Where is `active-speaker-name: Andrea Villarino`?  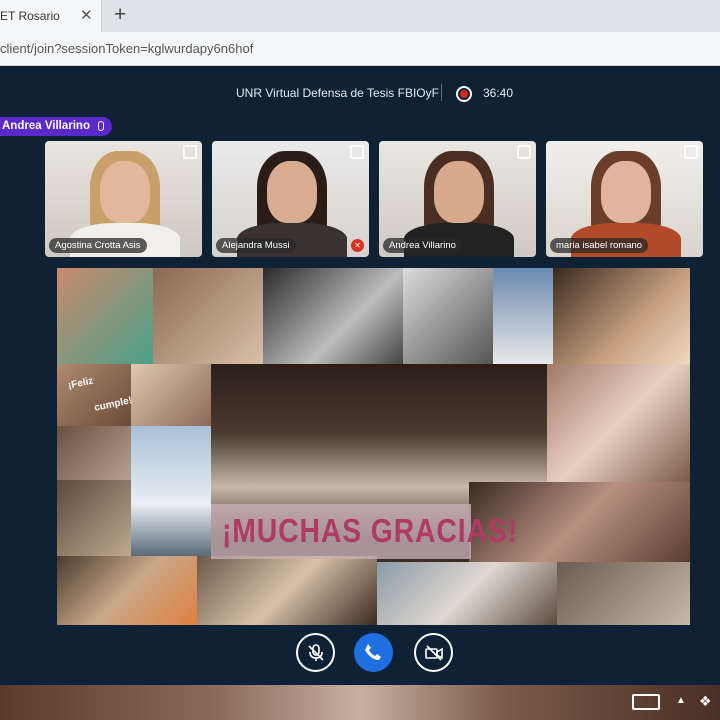
active-speaker-name: Andrea Villarino is located at coordinates (46, 126).